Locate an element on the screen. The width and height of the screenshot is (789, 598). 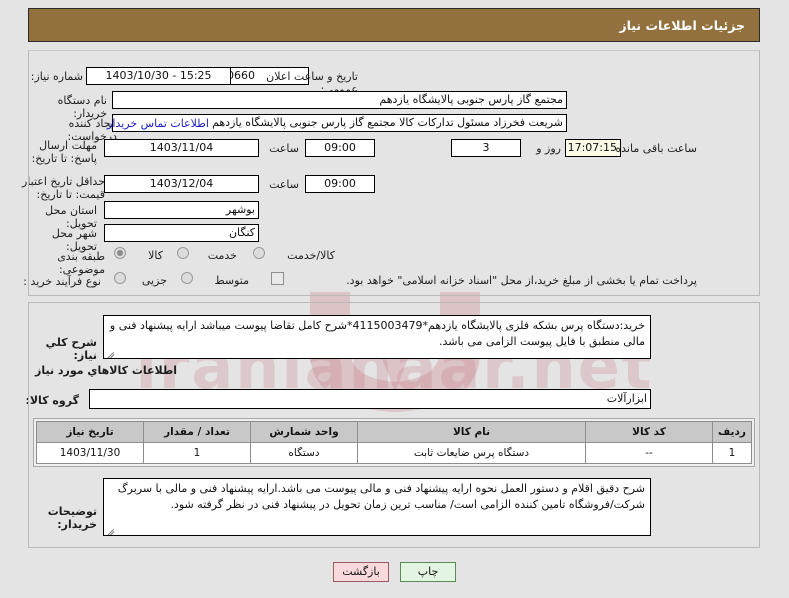
col-code: کد کالا is located at coordinates (649, 432).